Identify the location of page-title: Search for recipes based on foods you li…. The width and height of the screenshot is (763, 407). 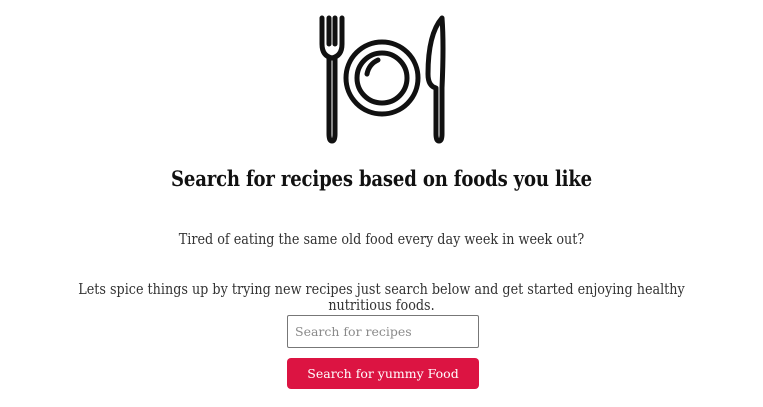
(381, 178).